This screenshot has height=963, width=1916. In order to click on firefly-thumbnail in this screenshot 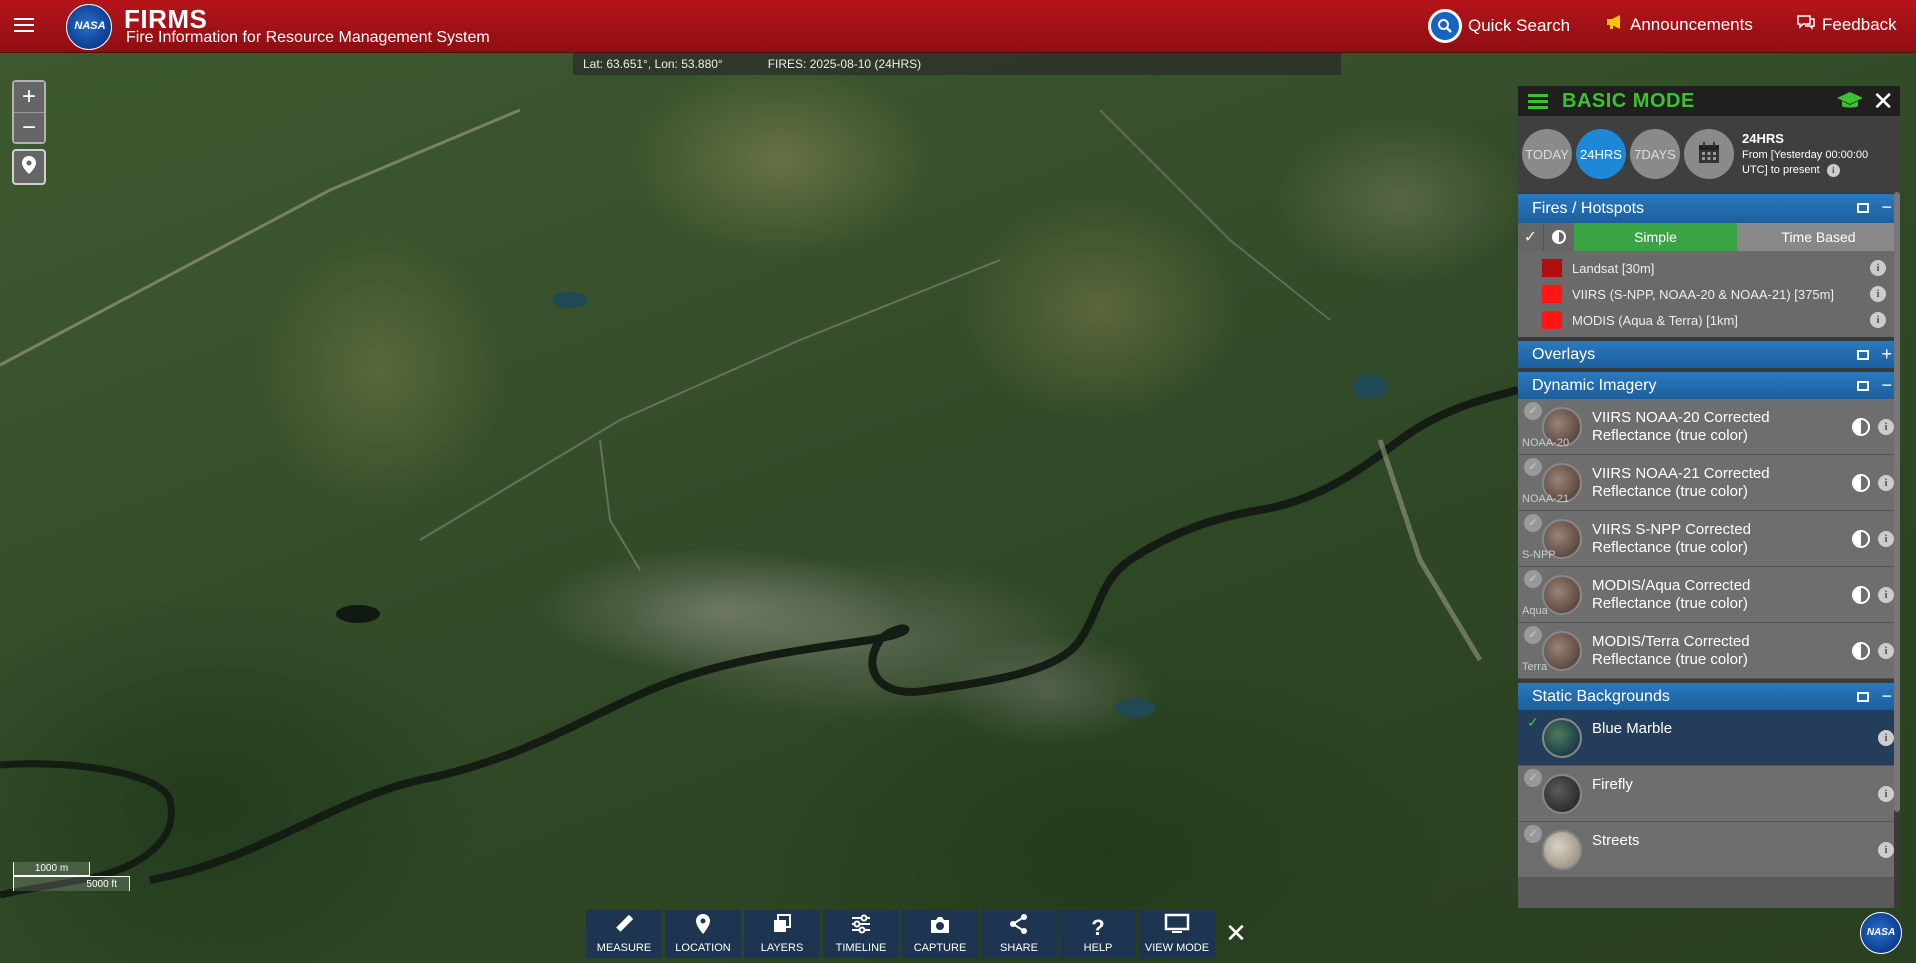, I will do `click(1562, 794)`.